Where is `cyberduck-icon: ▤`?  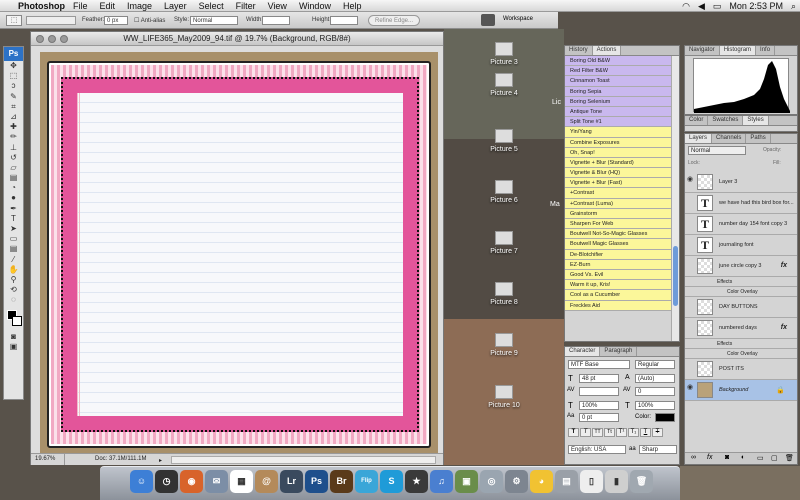 cyberduck-icon: ▤ is located at coordinates (566, 481).